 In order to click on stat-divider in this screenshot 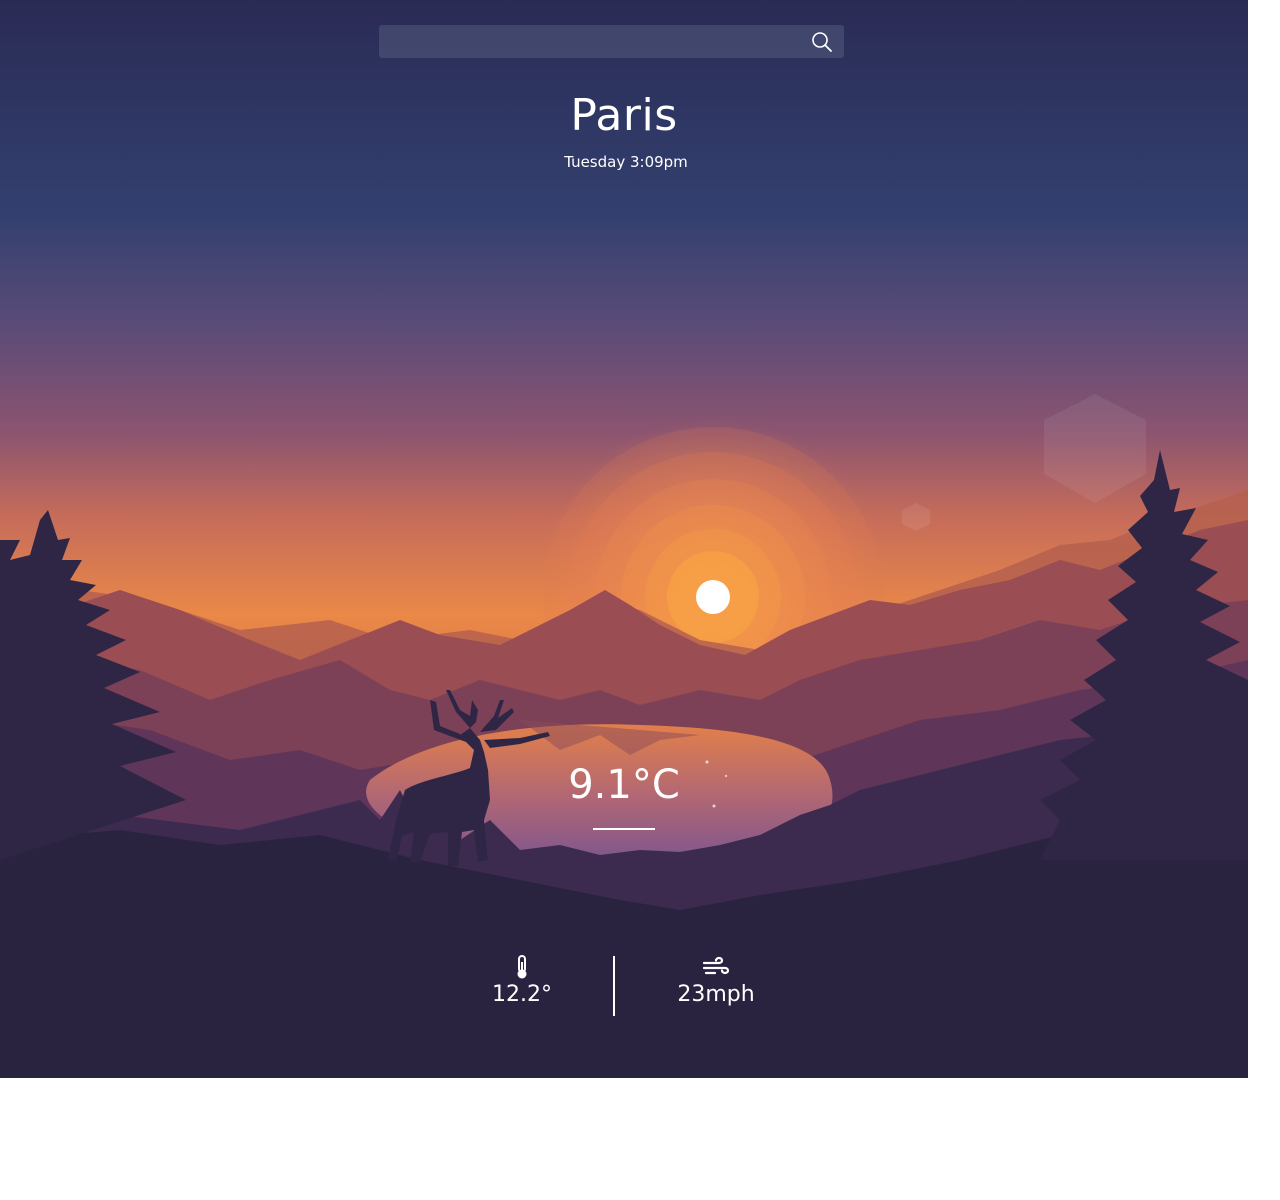, I will do `click(614, 986)`.